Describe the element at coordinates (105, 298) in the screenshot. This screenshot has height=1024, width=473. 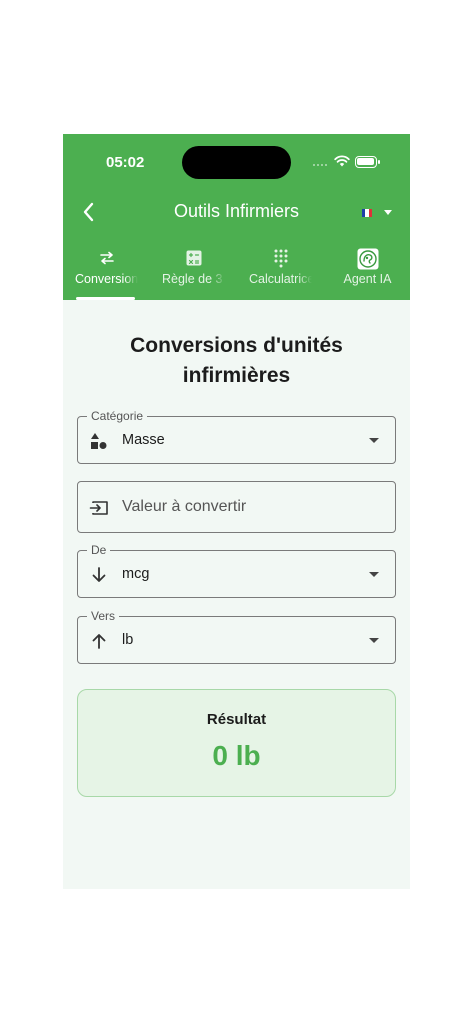
I see `active-tab-indicator` at that location.